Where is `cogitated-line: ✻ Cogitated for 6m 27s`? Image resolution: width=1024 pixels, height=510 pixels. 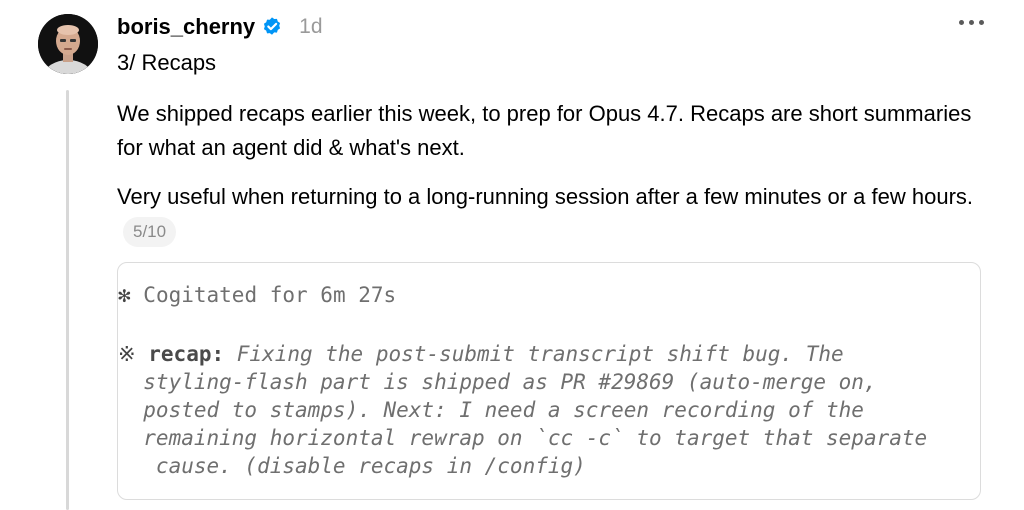 cogitated-line: ✻ Cogitated for 6m 27s is located at coordinates (257, 295).